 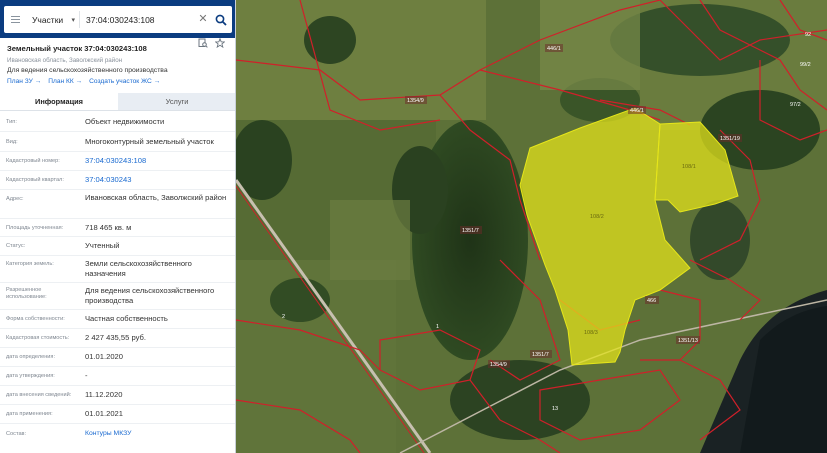 I want to click on info-label: Площадь уточненная:, so click(x=35, y=228).